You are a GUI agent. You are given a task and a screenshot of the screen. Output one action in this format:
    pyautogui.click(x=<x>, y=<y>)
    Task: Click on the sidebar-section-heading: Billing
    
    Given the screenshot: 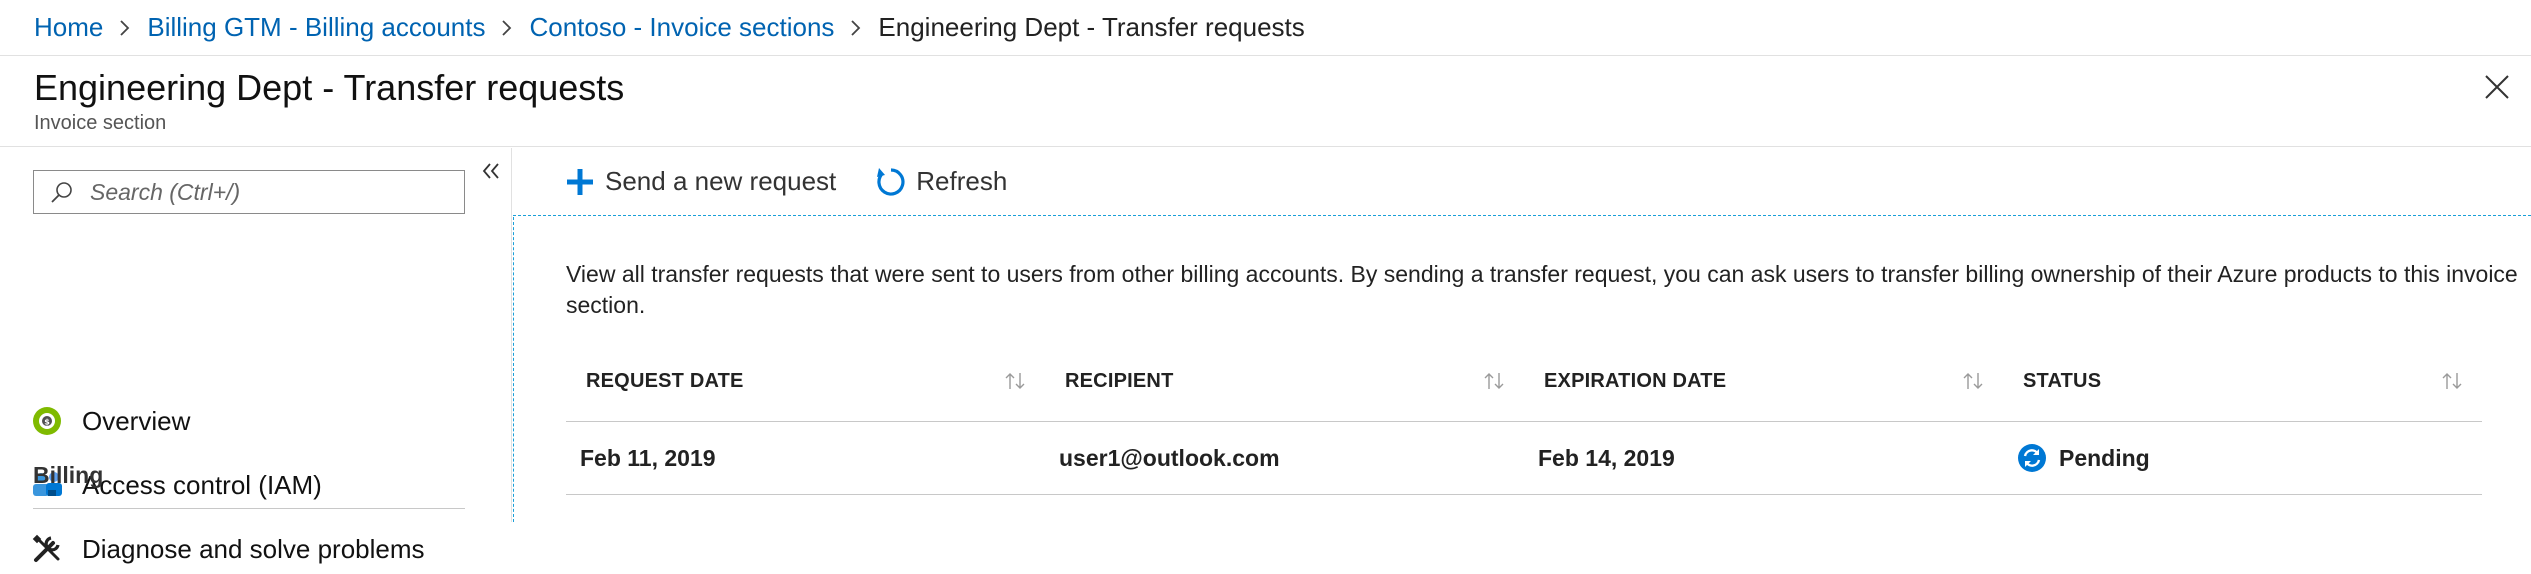 What is the action you would take?
    pyautogui.click(x=68, y=475)
    